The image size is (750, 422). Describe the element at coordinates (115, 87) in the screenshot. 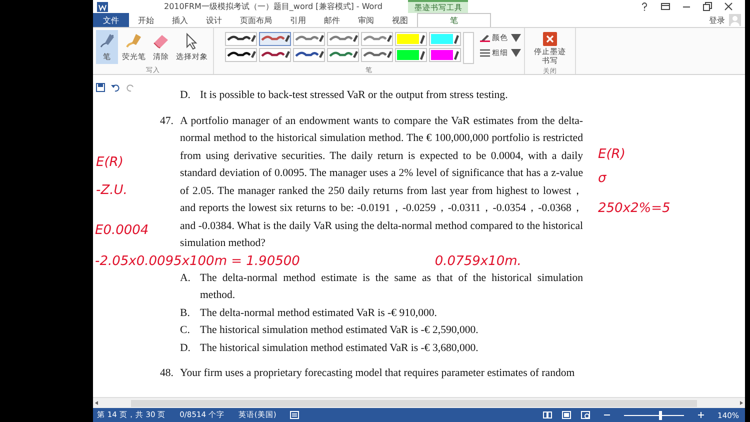

I see `undo-icon` at that location.